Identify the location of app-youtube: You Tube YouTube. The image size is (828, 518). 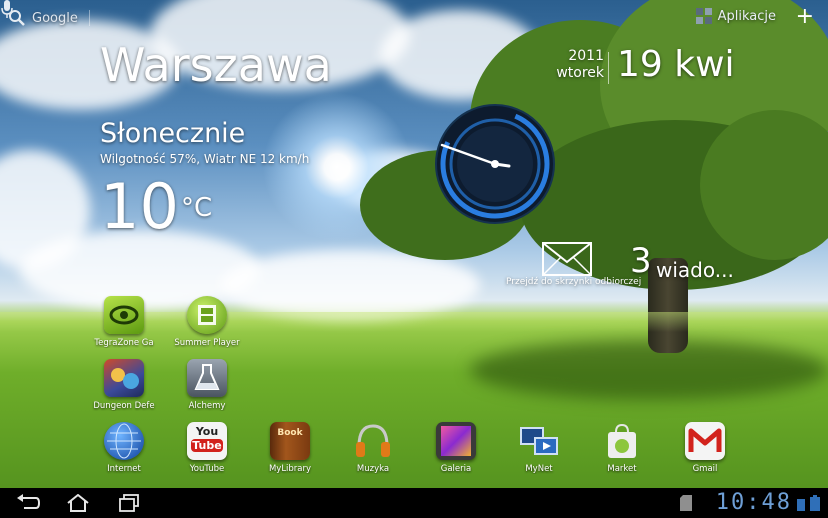
(207, 448).